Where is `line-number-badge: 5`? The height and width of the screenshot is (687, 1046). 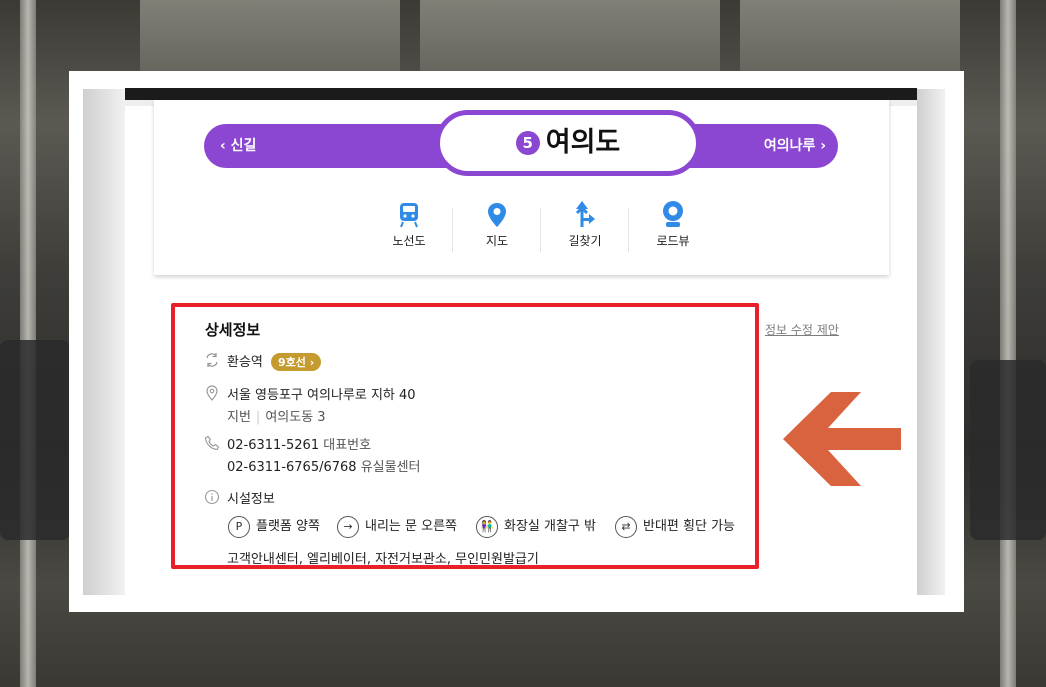
line-number-badge: 5 is located at coordinates (527, 143).